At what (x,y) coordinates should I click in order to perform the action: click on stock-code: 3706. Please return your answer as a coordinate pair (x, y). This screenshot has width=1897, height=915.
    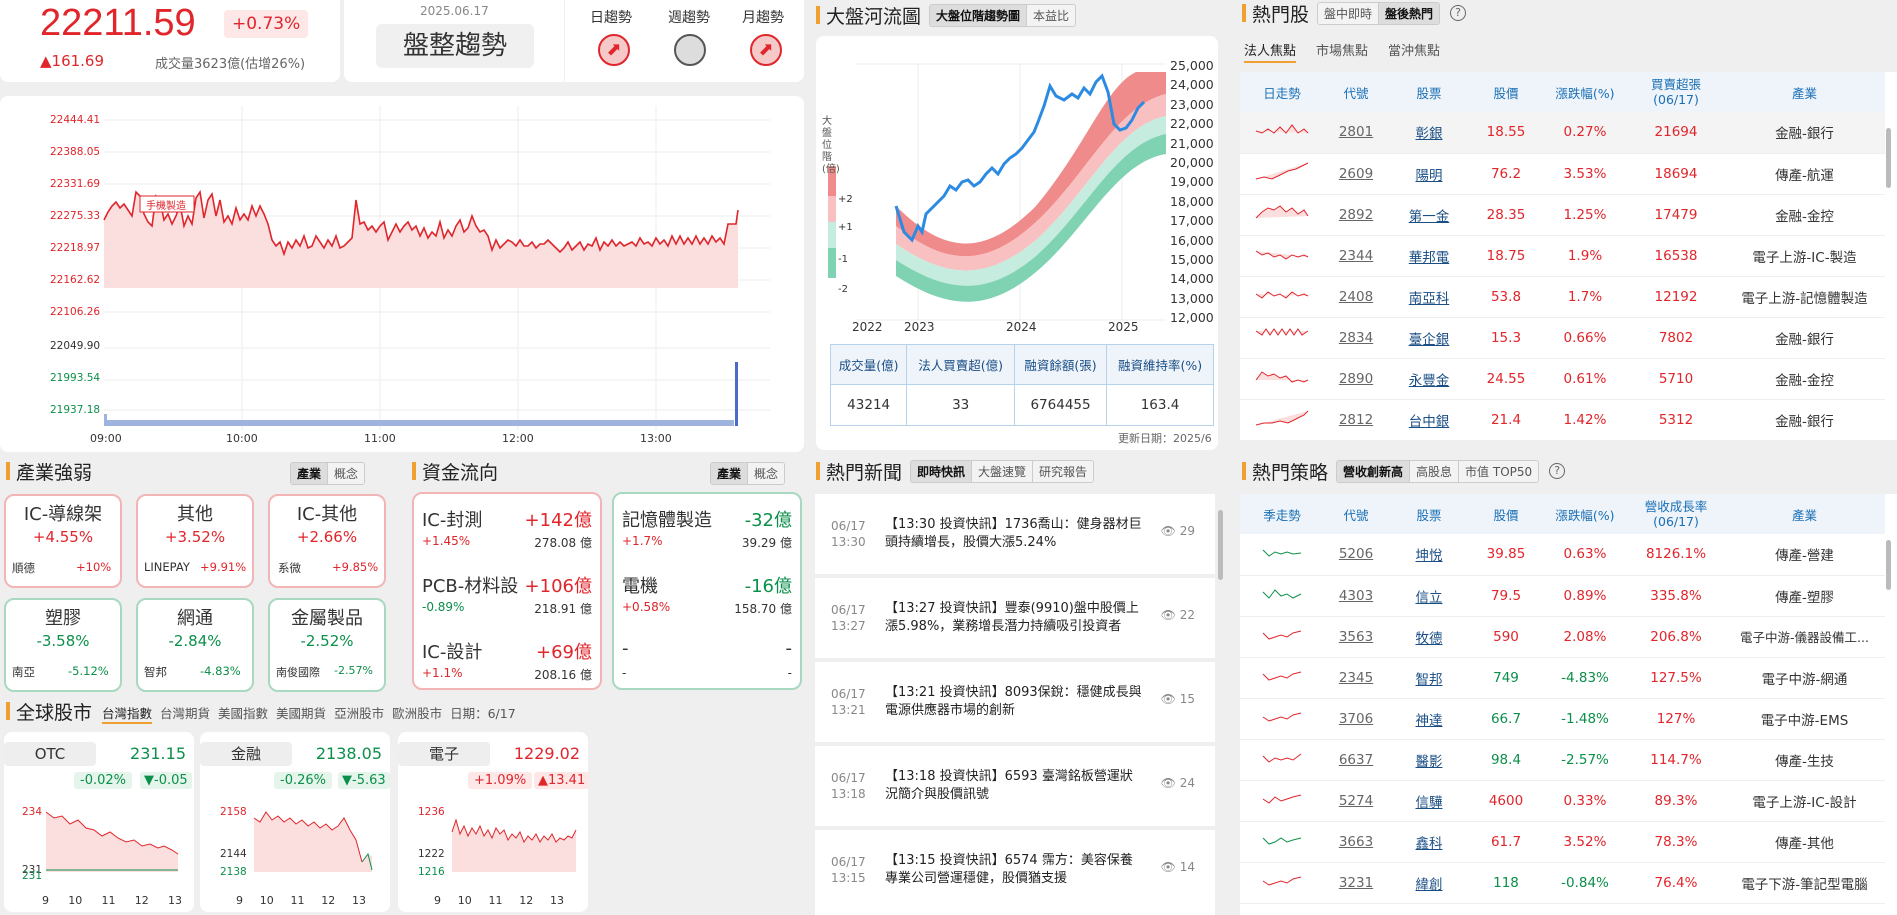
    Looking at the image, I should click on (1356, 719).